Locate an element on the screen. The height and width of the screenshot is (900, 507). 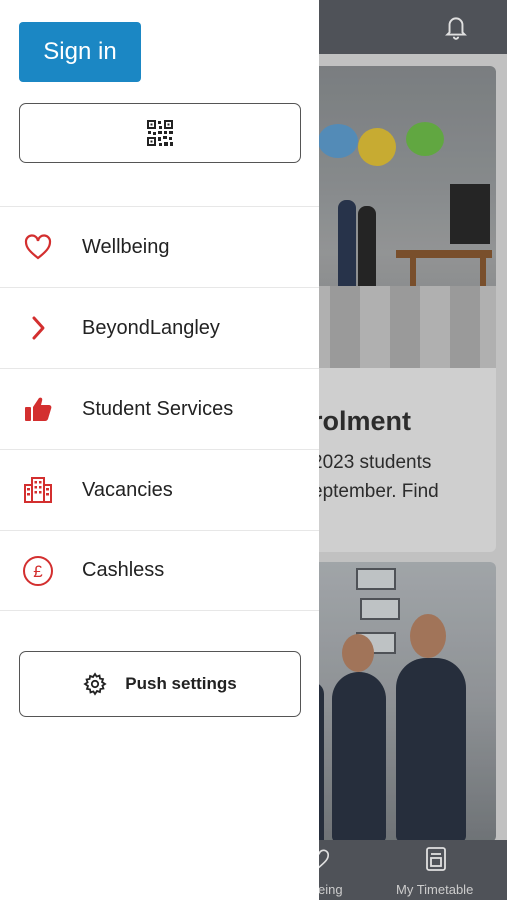
chevron-right-icon is located at coordinates (38, 328).